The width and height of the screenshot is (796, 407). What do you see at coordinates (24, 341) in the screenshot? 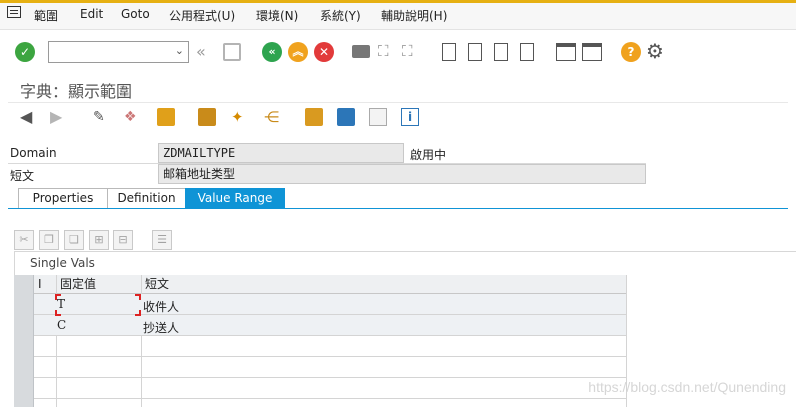
I see `row-selector-column` at bounding box center [24, 341].